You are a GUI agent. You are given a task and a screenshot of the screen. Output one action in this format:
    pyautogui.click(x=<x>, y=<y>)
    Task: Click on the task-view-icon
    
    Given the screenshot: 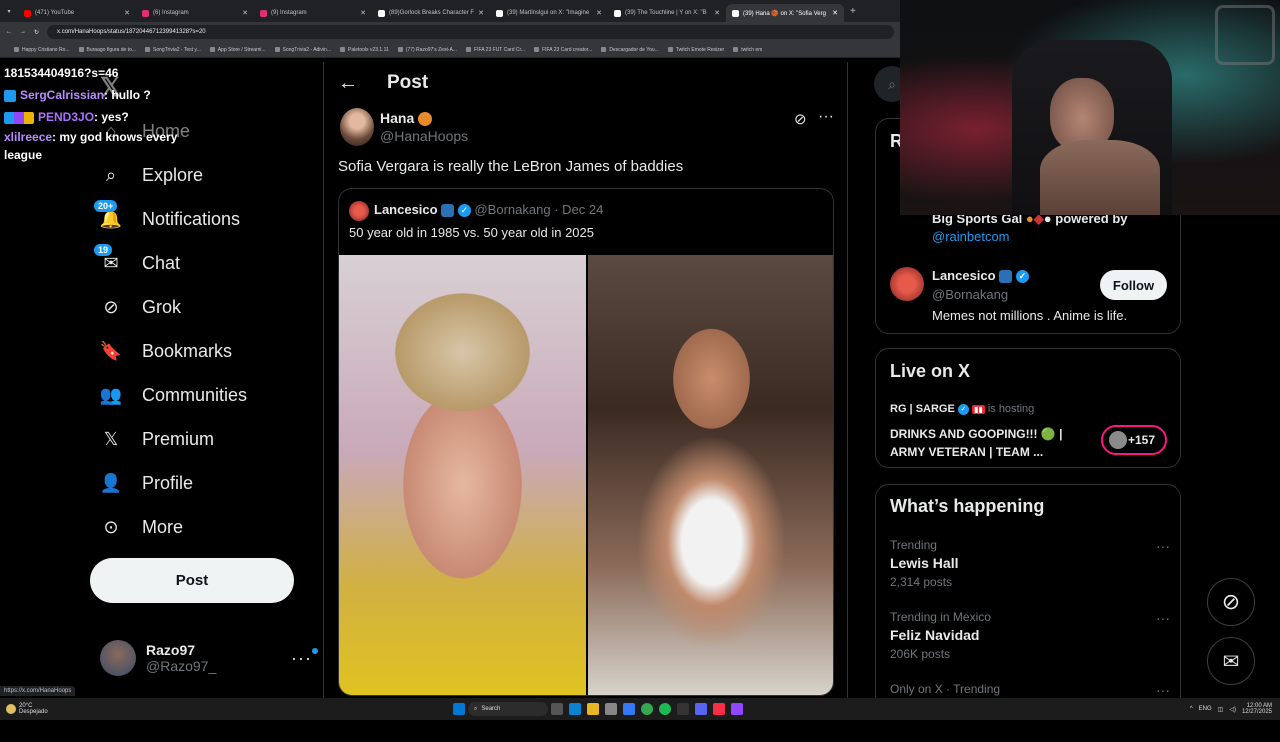 What is the action you would take?
    pyautogui.click(x=557, y=709)
    